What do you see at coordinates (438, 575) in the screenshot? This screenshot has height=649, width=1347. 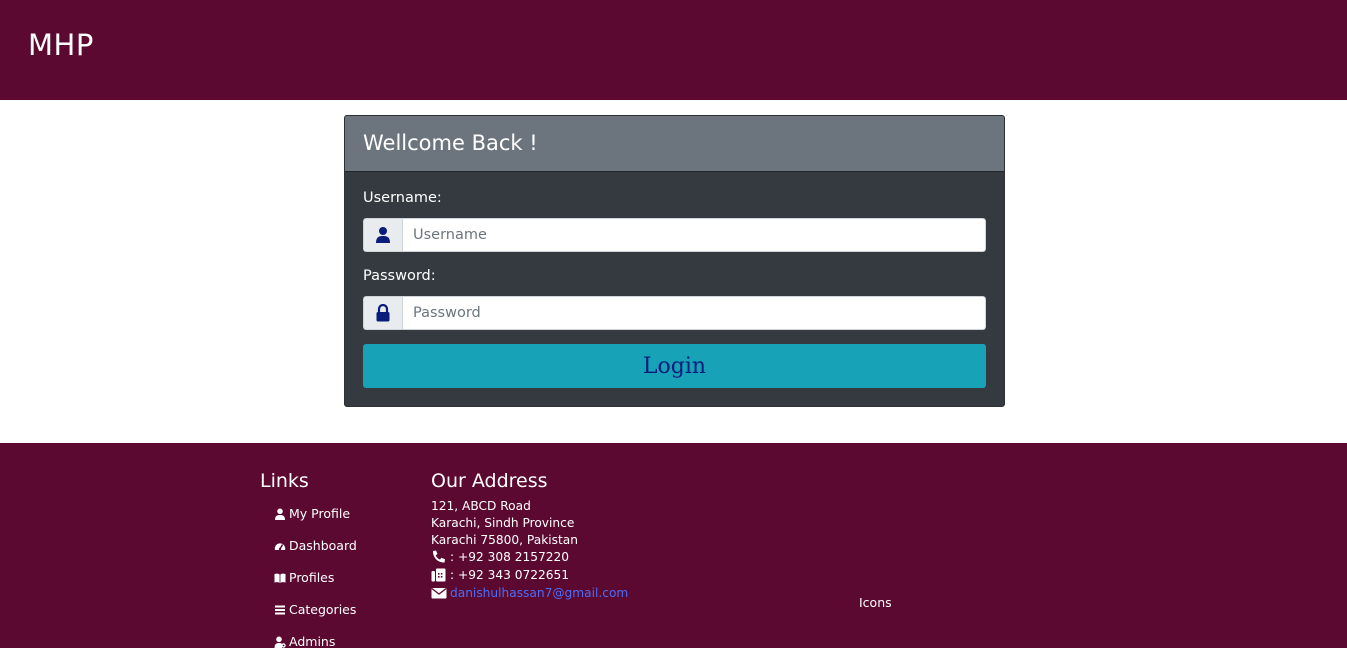 I see `fax-icon` at bounding box center [438, 575].